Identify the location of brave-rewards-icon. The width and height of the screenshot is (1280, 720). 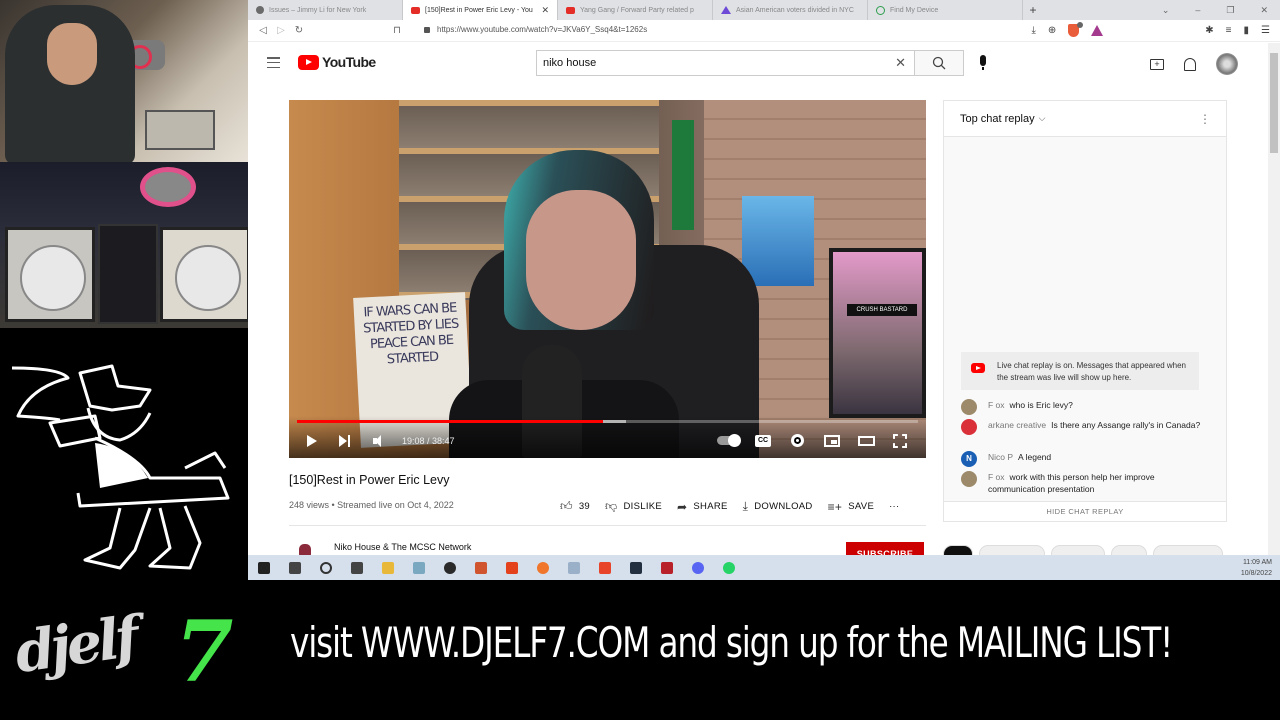
(1097, 30).